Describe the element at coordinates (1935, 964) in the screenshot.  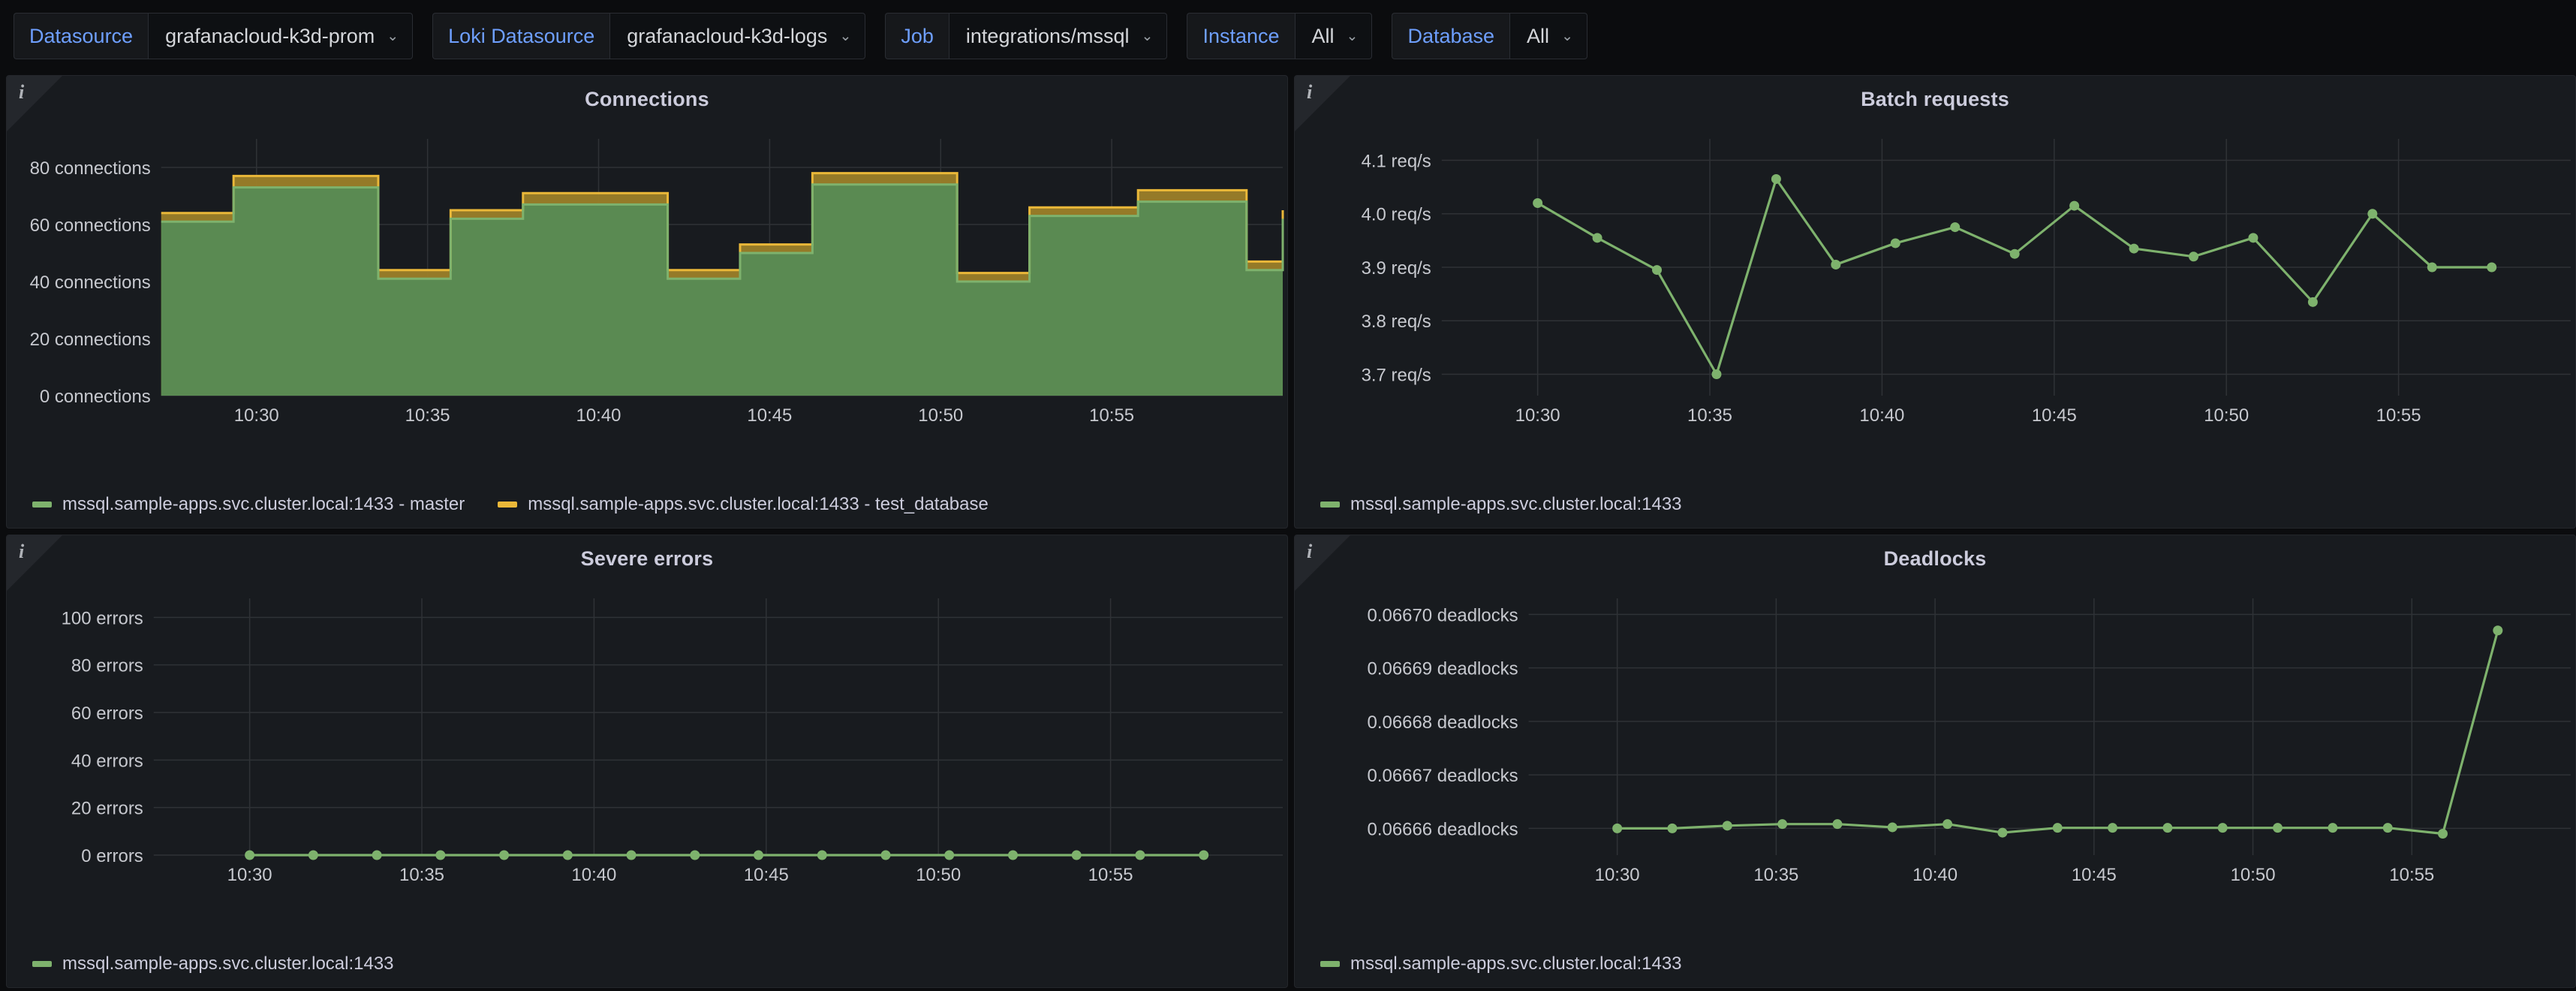
I see `legend-deadlocks: mssql.sample-apps.svc.cluster.local:1433` at that location.